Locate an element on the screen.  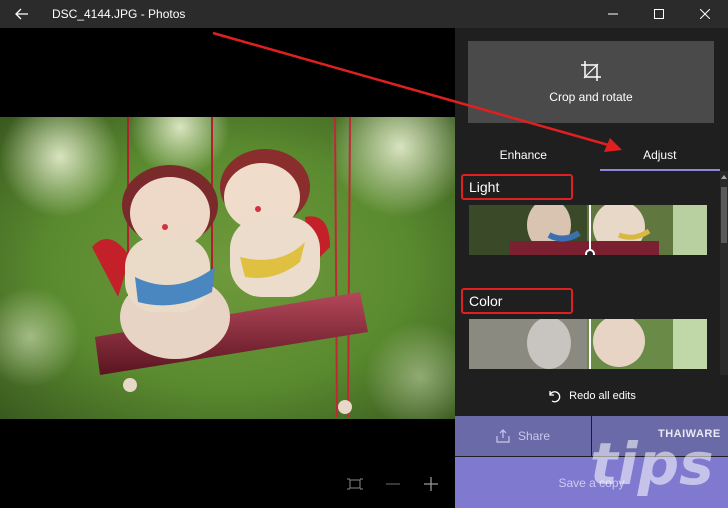
undo-icon is located at coordinates (555, 397).